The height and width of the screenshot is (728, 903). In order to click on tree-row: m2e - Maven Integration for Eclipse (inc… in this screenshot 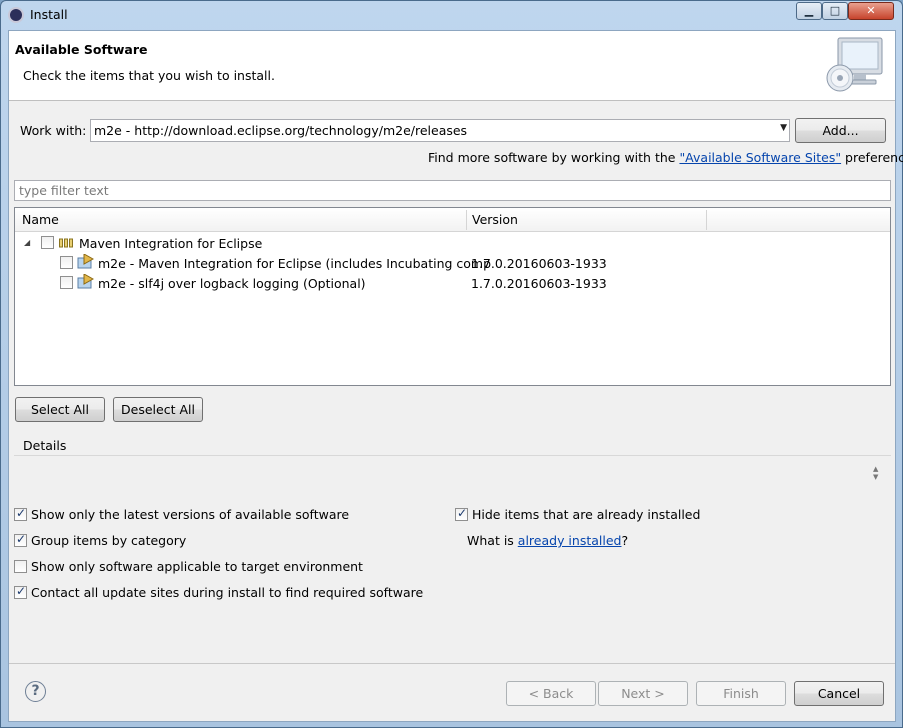, I will do `click(452, 263)`.